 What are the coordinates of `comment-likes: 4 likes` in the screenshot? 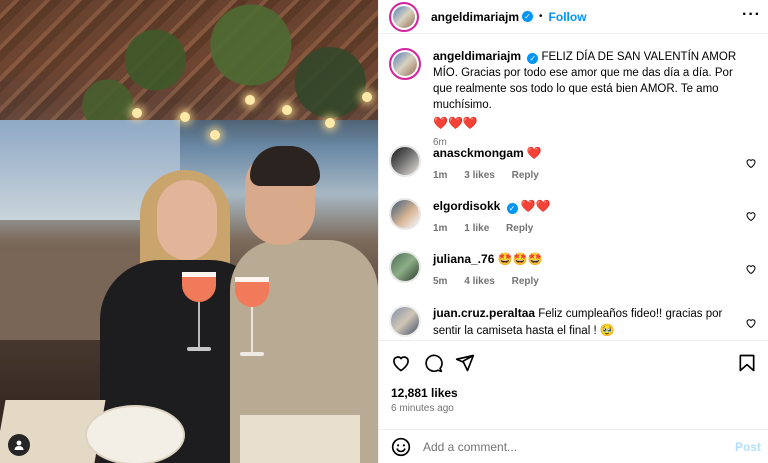 It's located at (479, 281).